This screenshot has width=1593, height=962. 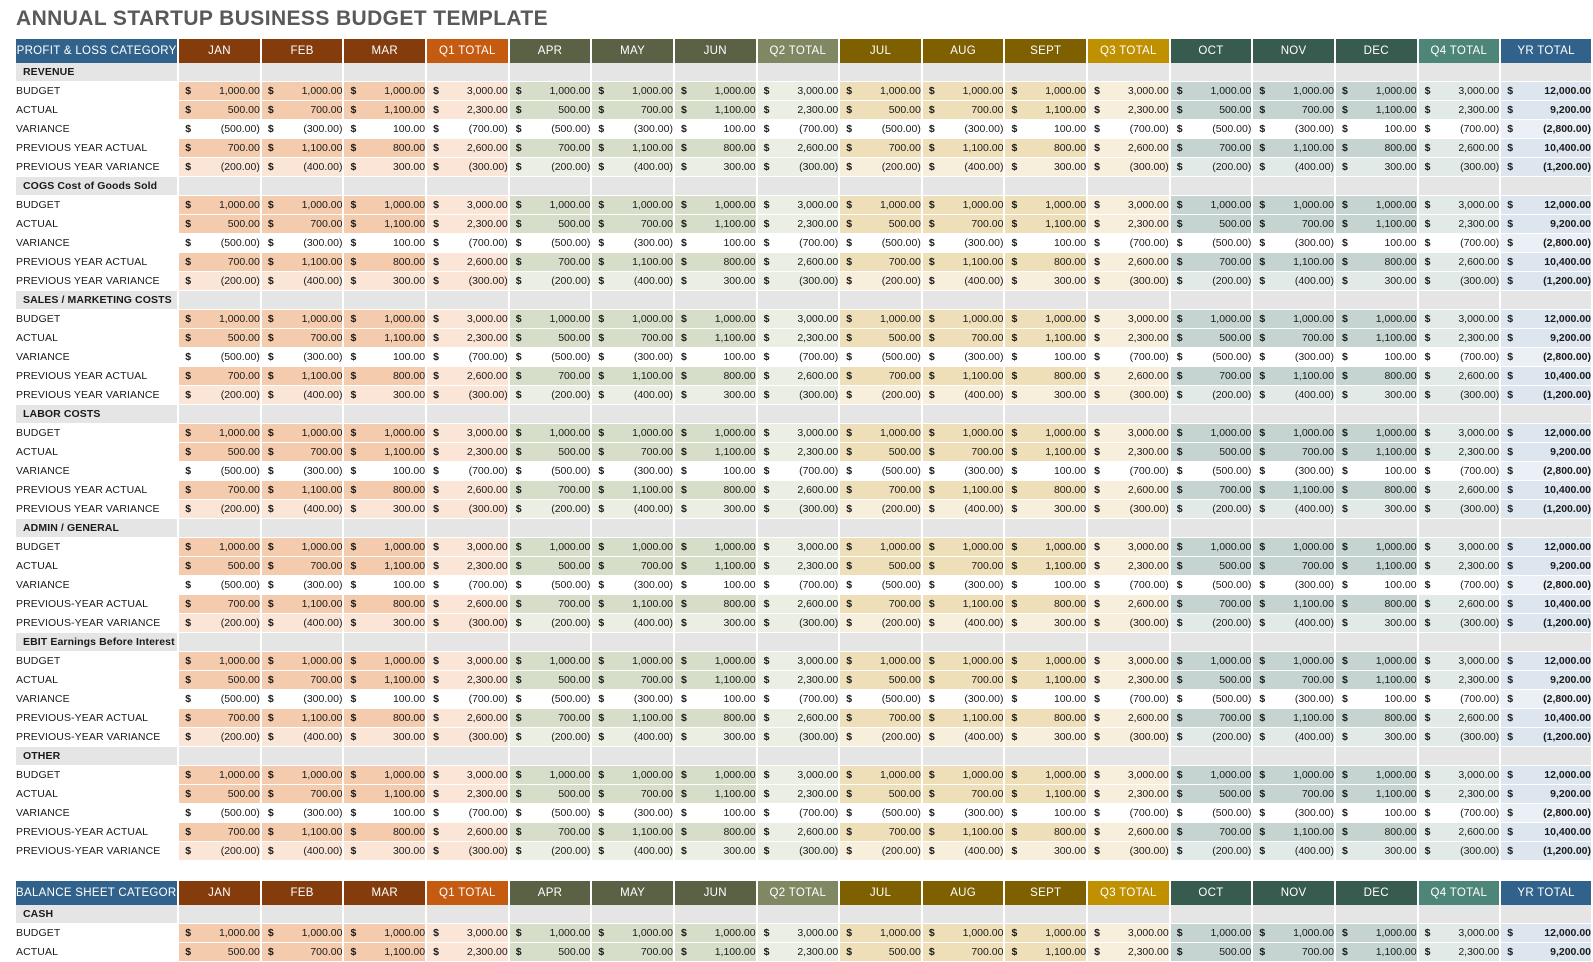 What do you see at coordinates (1129, 893) in the screenshot?
I see `column-header-q3: Q3 TOTAL` at bounding box center [1129, 893].